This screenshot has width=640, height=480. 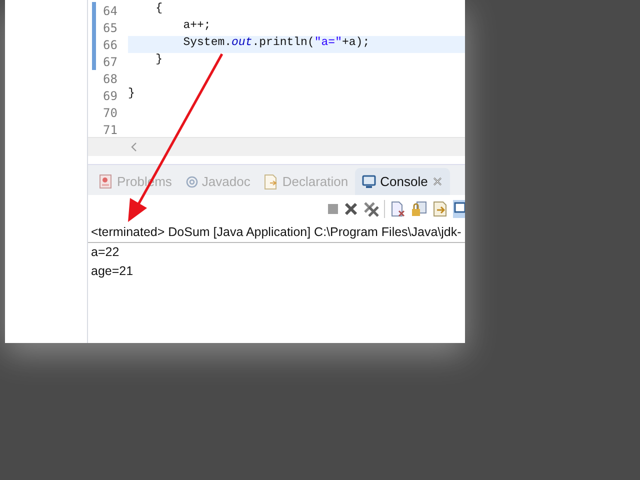 I want to click on line-number: 70, so click(x=110, y=113).